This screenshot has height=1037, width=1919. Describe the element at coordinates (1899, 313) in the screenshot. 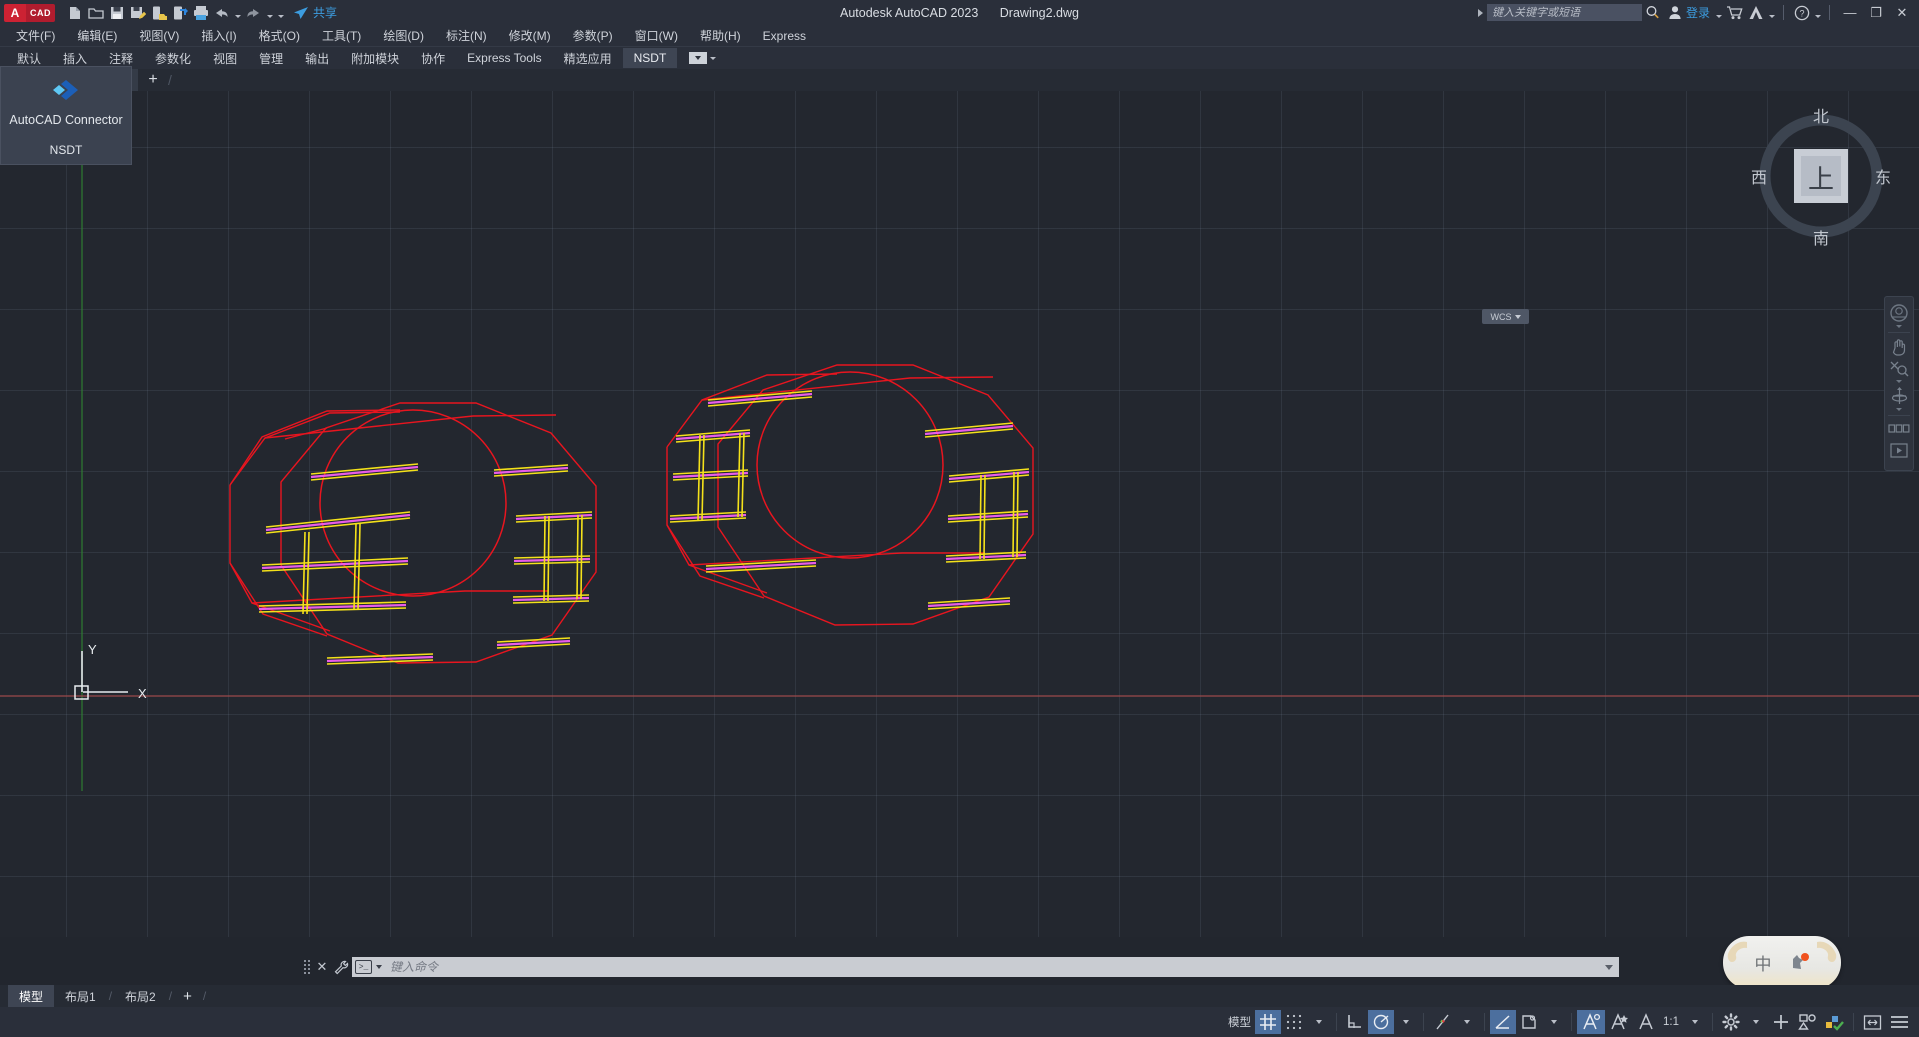

I see `steering-wheel-icon` at that location.